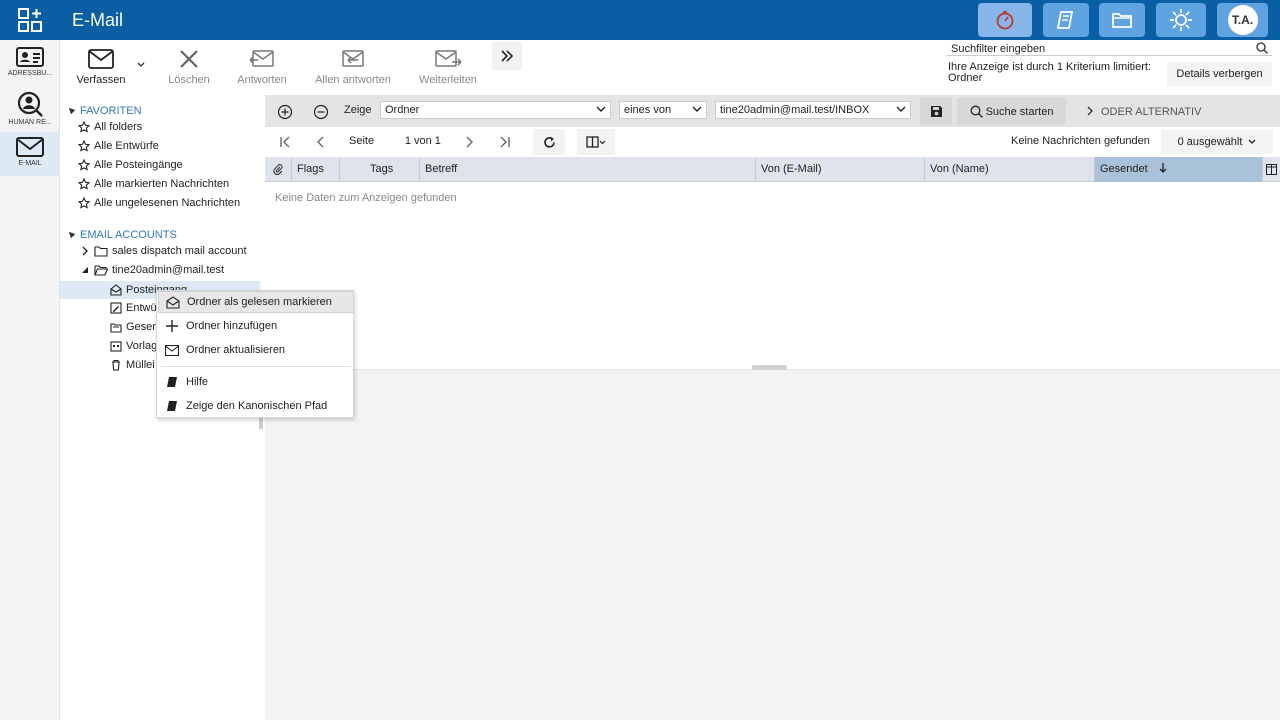 This screenshot has width=1280, height=720. What do you see at coordinates (1179, 169) in the screenshot?
I see `column-sent: Gesendet` at bounding box center [1179, 169].